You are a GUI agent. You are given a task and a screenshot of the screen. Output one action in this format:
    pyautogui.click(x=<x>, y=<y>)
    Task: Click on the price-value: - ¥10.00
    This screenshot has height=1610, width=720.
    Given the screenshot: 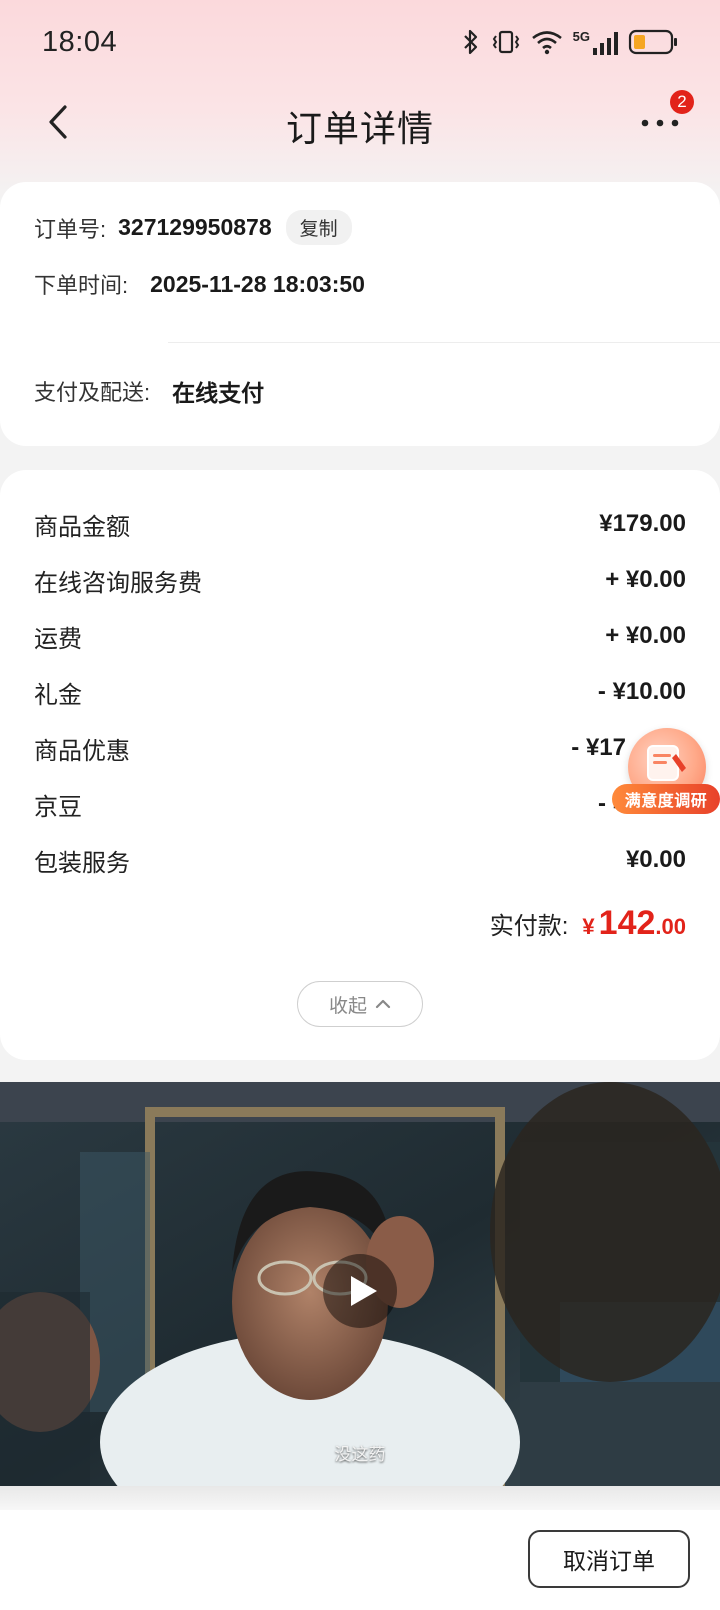 What is the action you would take?
    pyautogui.click(x=641, y=691)
    